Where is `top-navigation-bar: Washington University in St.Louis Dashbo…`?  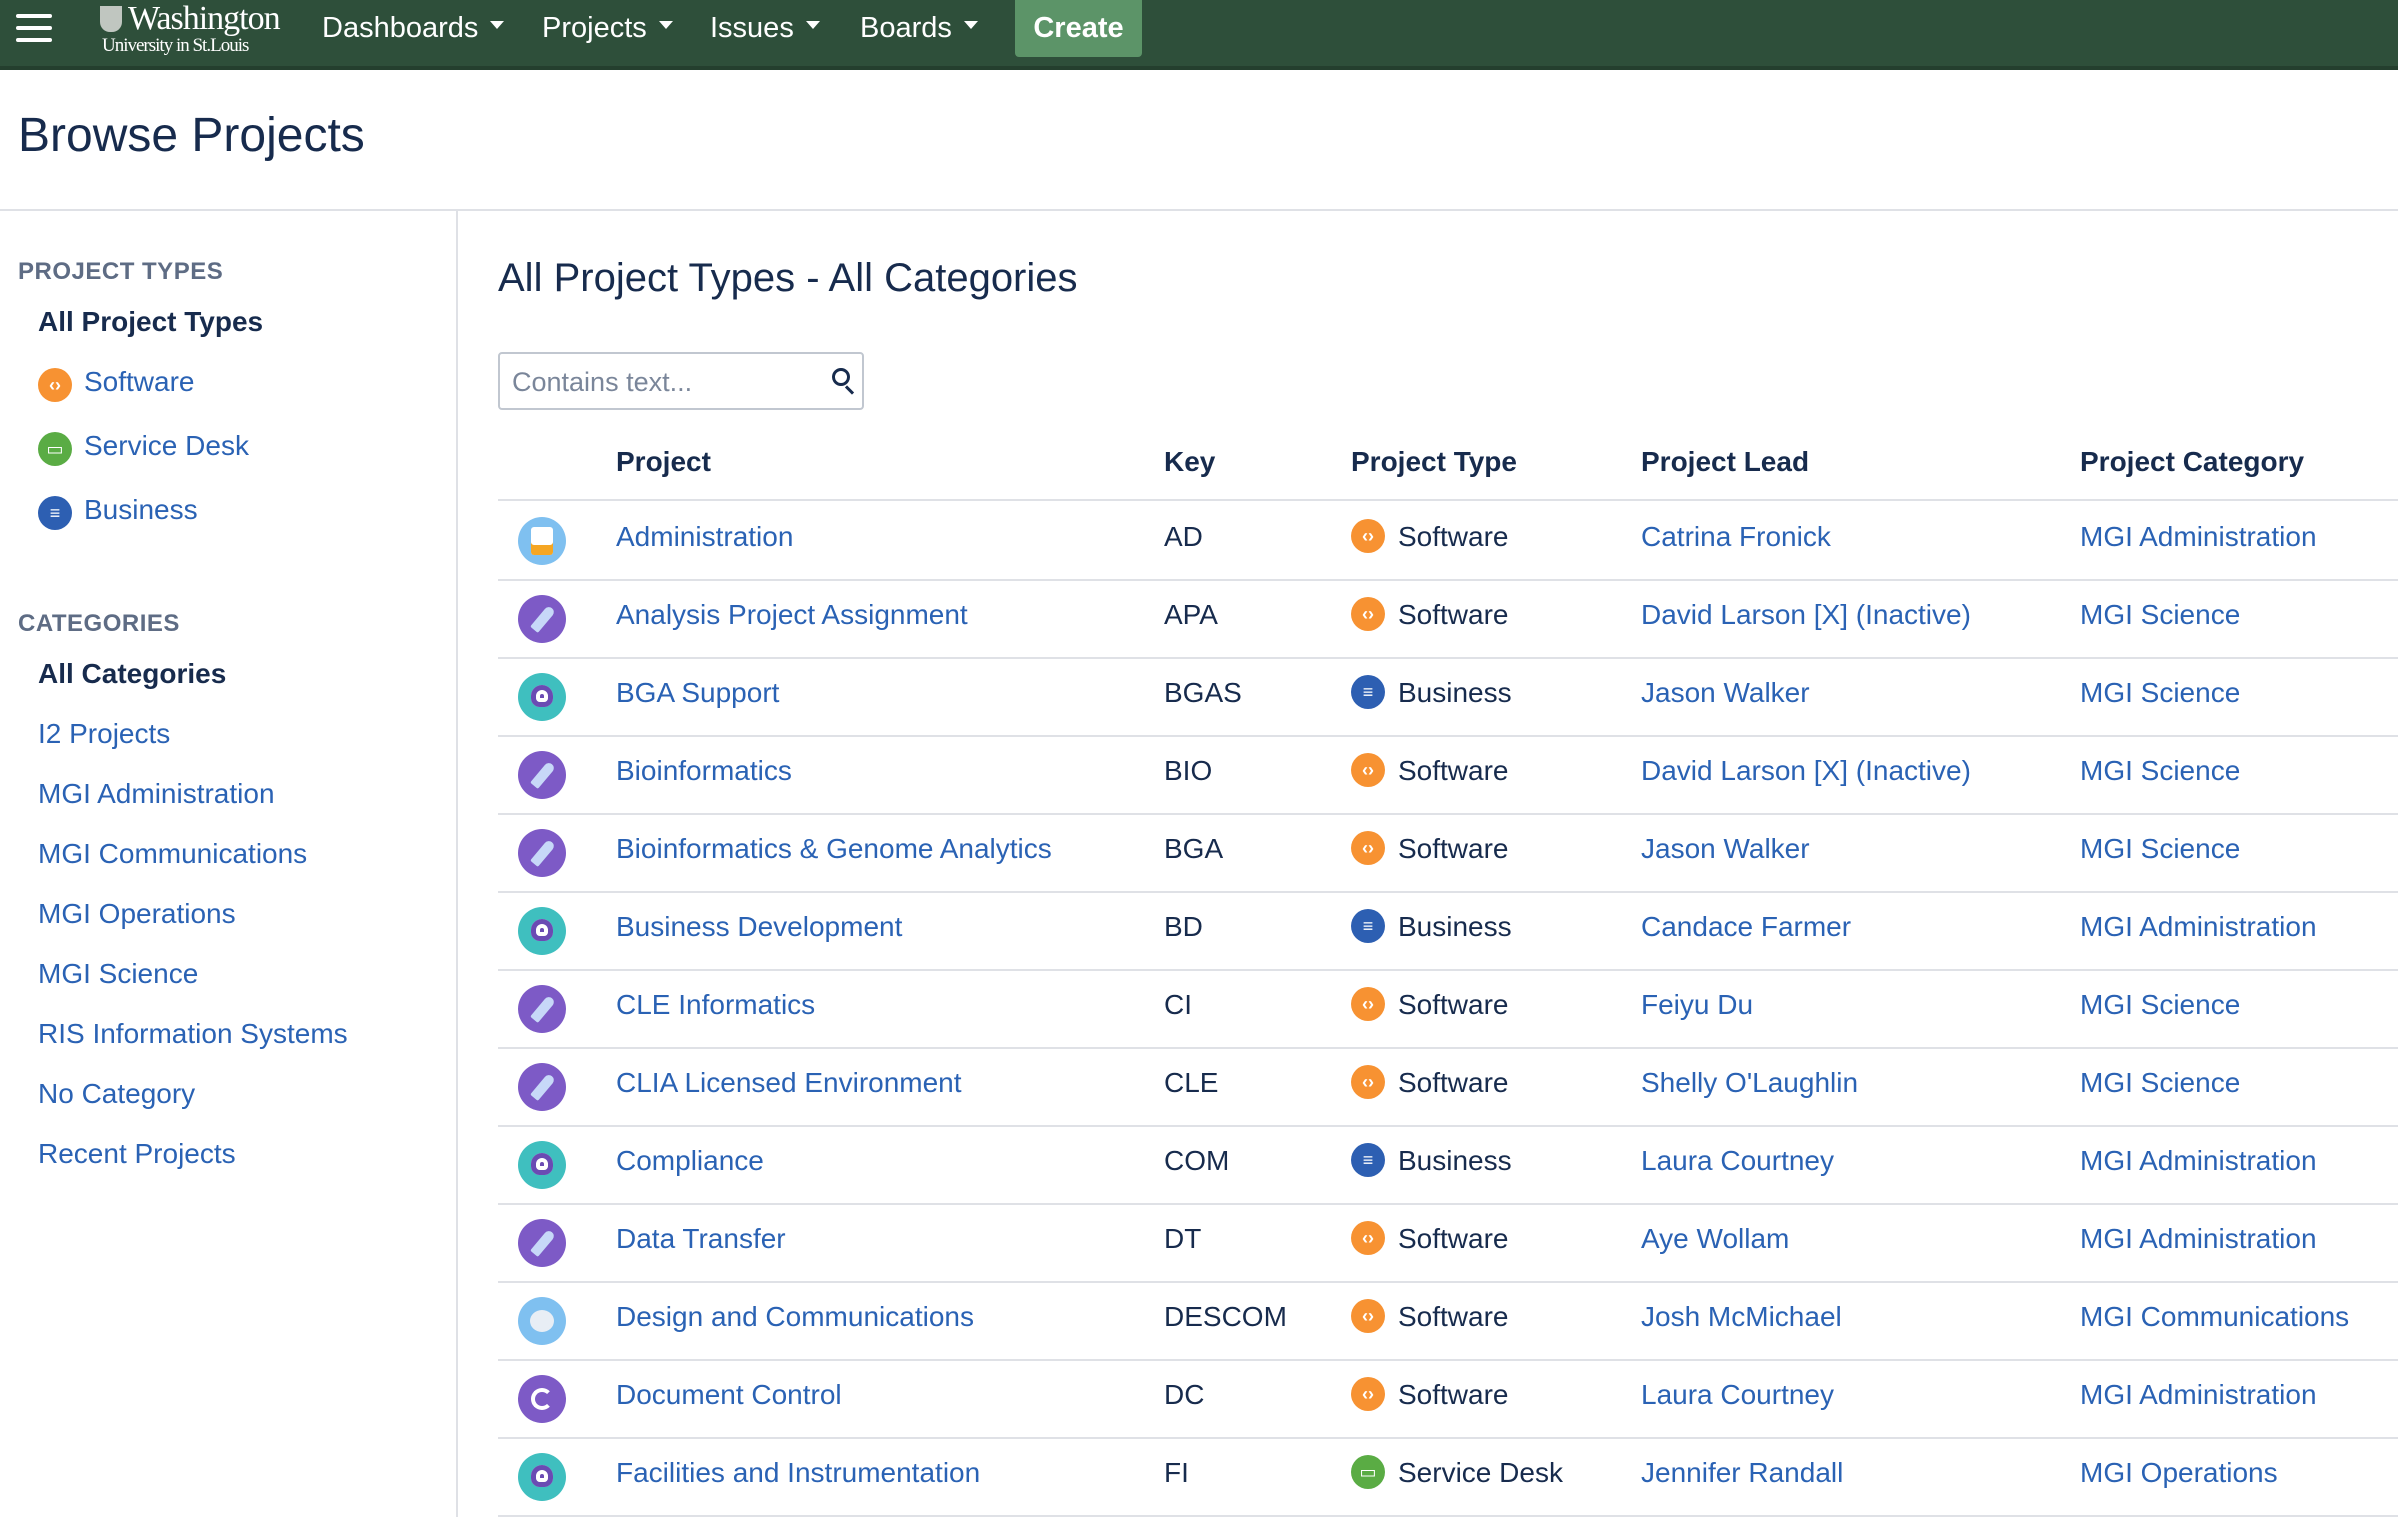
top-navigation-bar: Washington University in St.Louis Dashbo… is located at coordinates (1199, 35).